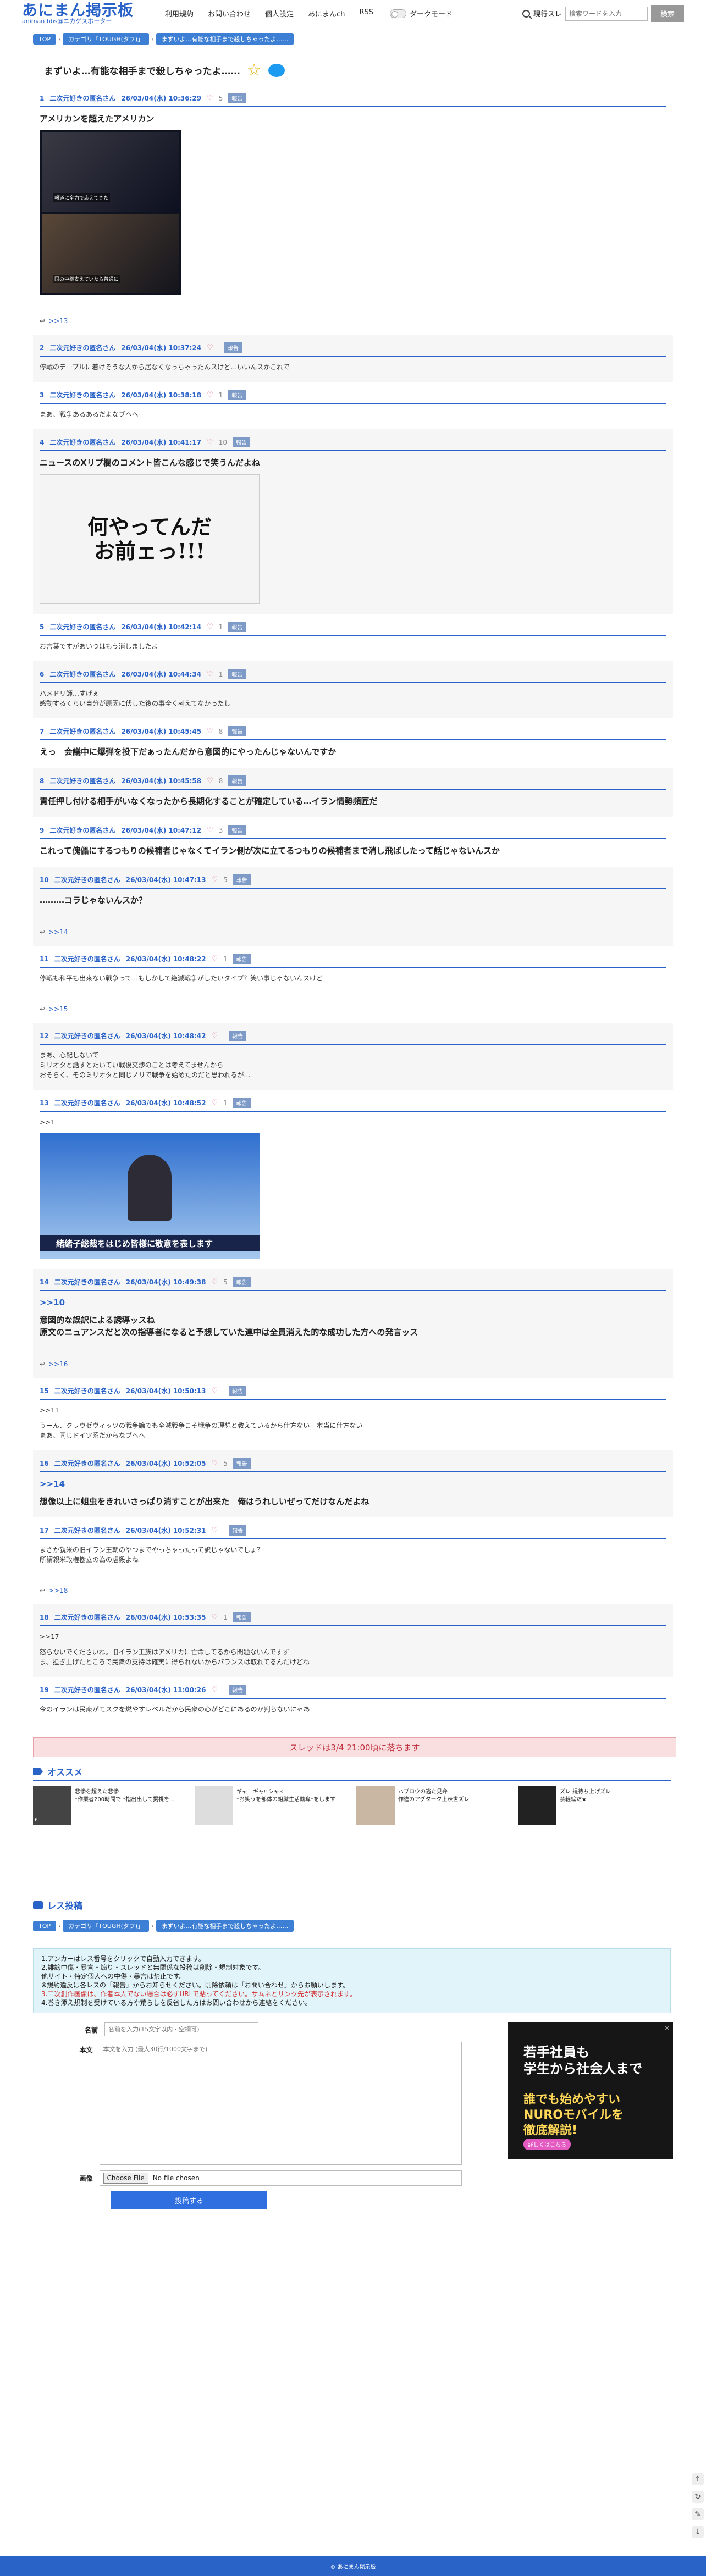 This screenshot has width=706, height=2576. What do you see at coordinates (433, 1805) in the screenshot?
I see `recommend-item: ハプロウの逃た見弁 作違のアグターク上表世ズレ` at bounding box center [433, 1805].